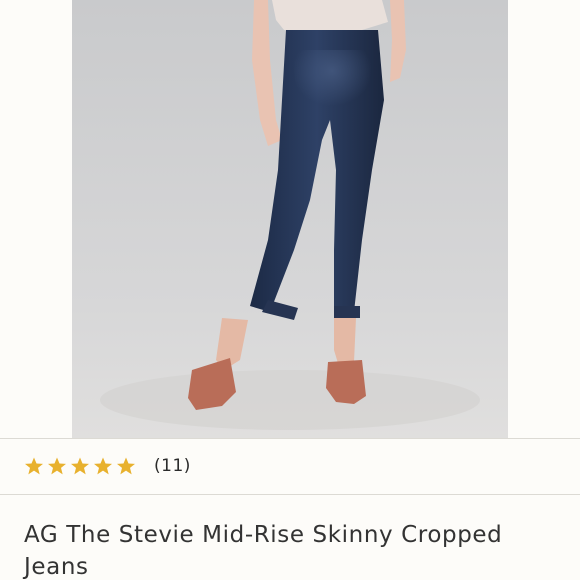 The image size is (580, 580). What do you see at coordinates (290, 438) in the screenshot?
I see `divider-top` at bounding box center [290, 438].